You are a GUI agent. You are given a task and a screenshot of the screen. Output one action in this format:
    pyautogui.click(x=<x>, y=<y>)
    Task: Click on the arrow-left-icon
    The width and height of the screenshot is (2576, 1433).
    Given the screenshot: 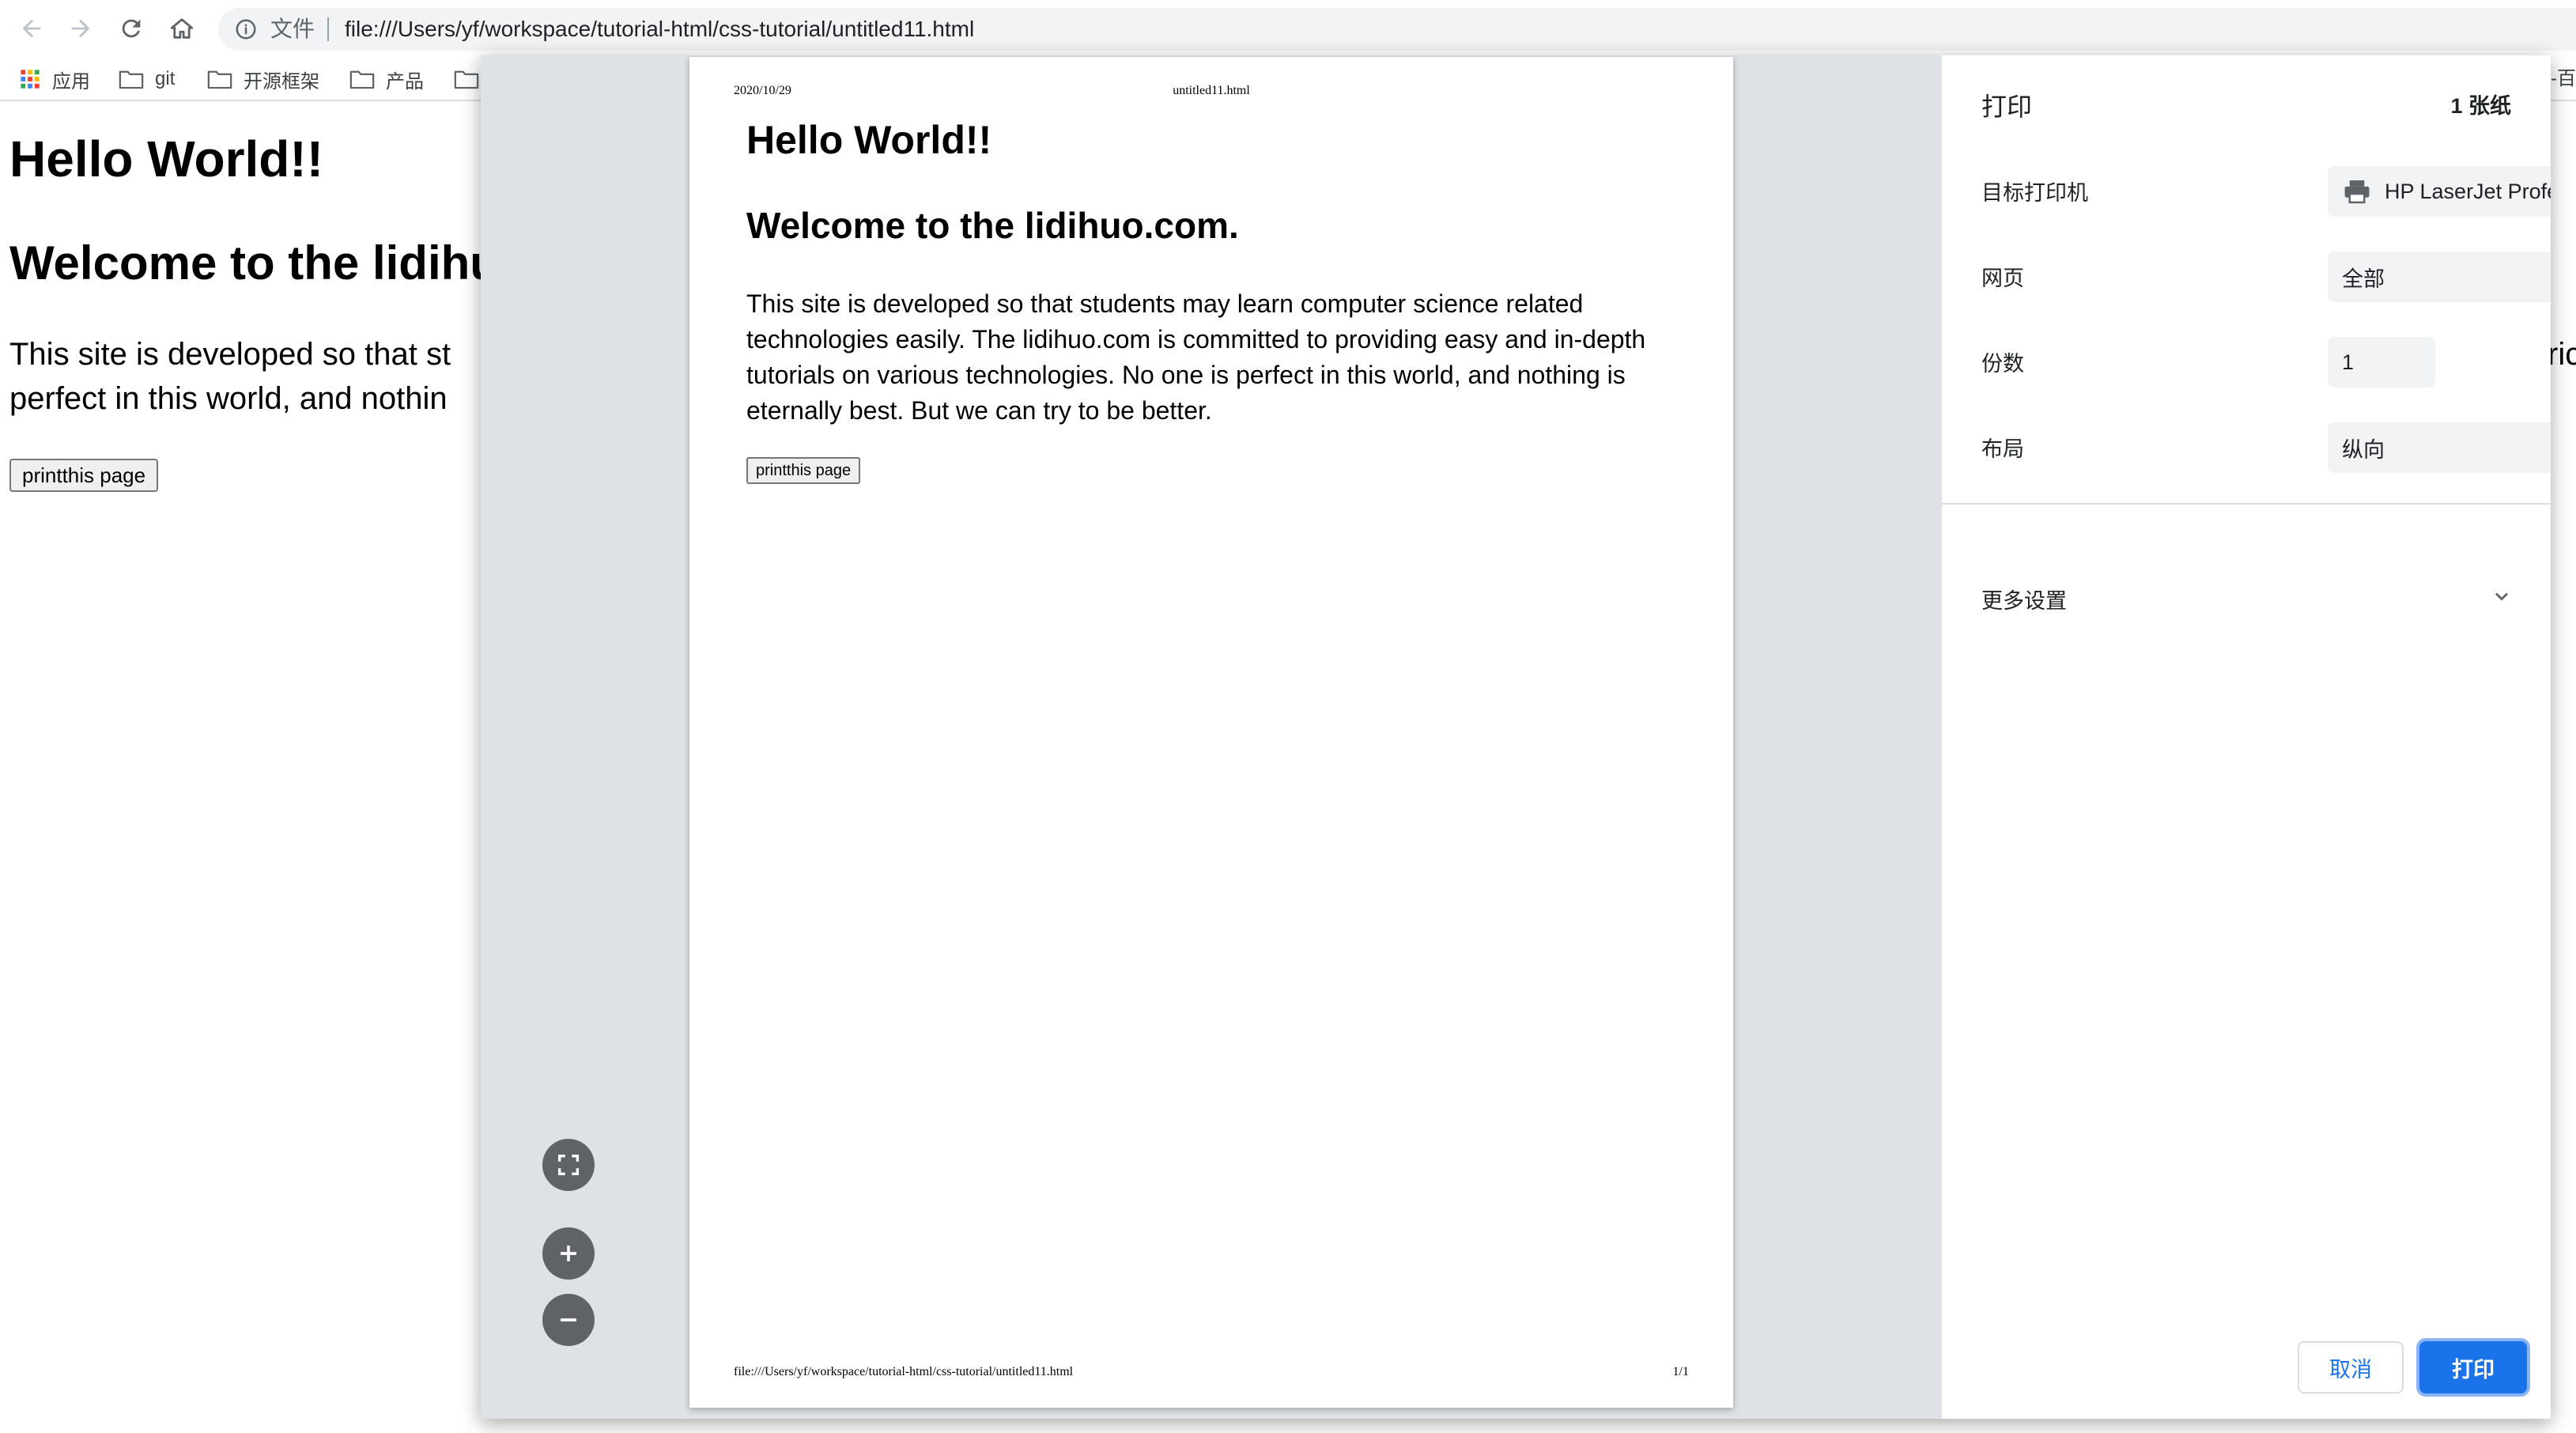 What is the action you would take?
    pyautogui.click(x=31, y=28)
    